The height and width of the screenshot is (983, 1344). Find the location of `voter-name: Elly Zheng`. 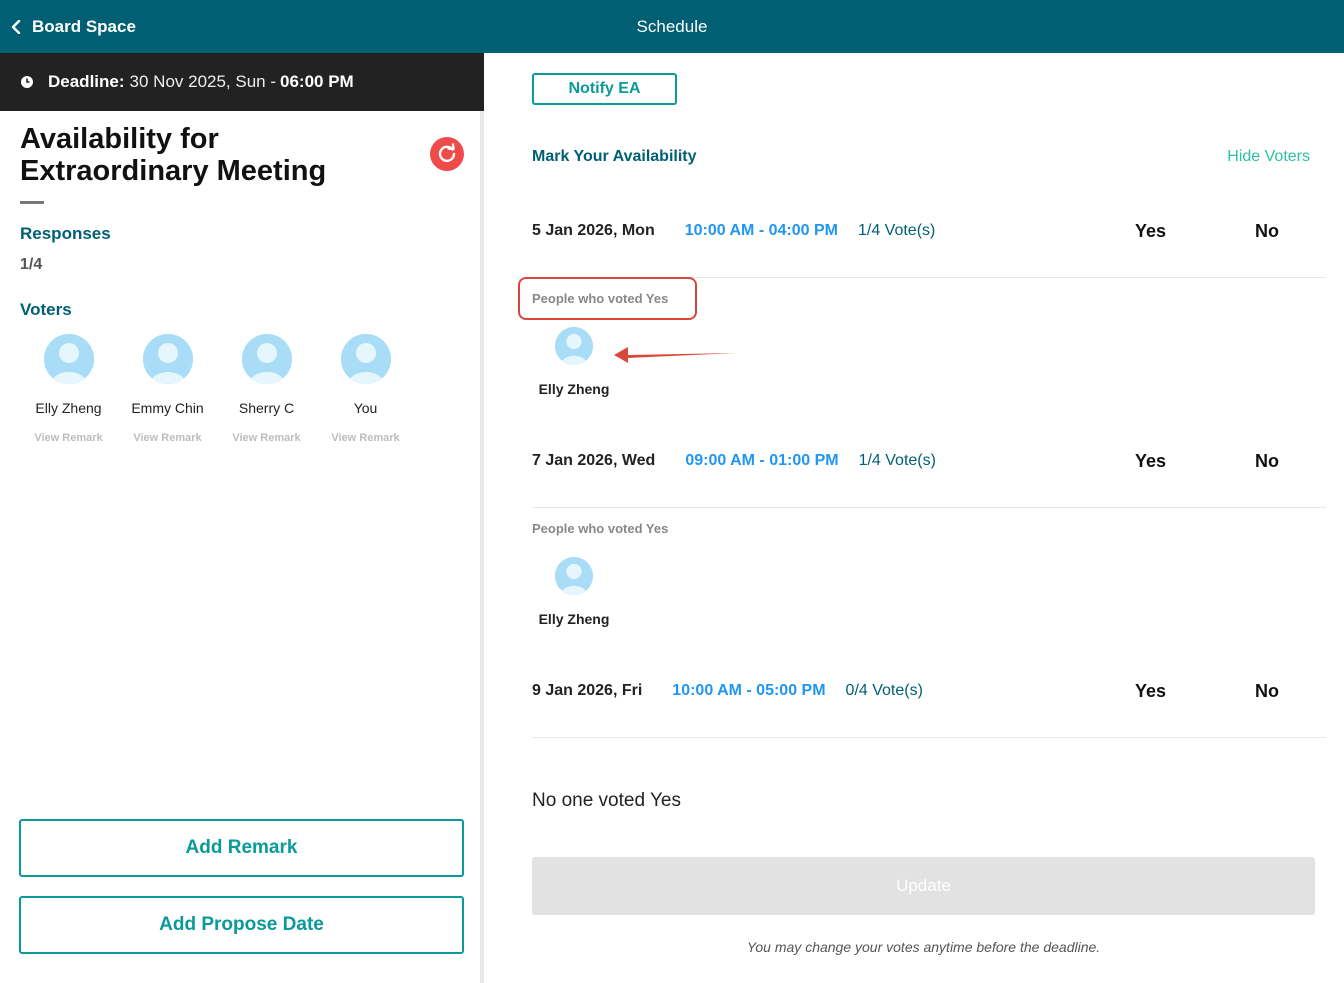

voter-name: Elly Zheng is located at coordinates (68, 408).